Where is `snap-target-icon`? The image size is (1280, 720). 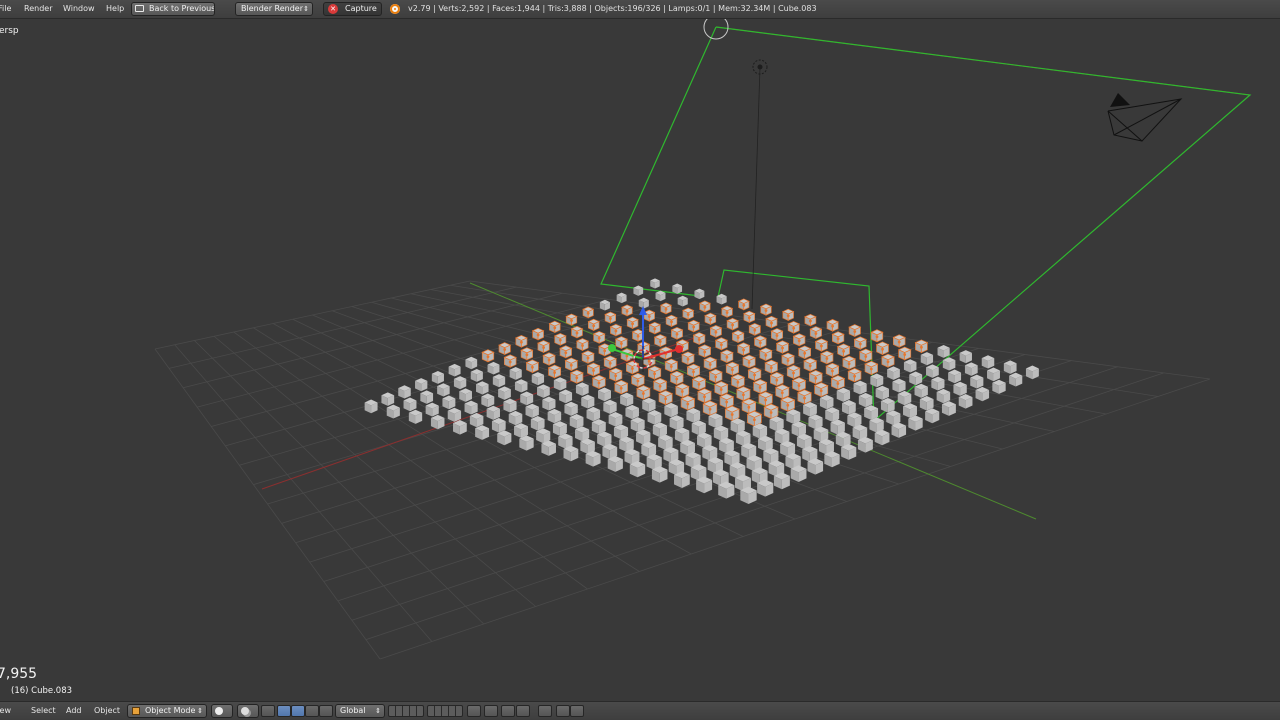
snap-target-icon is located at coordinates (545, 711).